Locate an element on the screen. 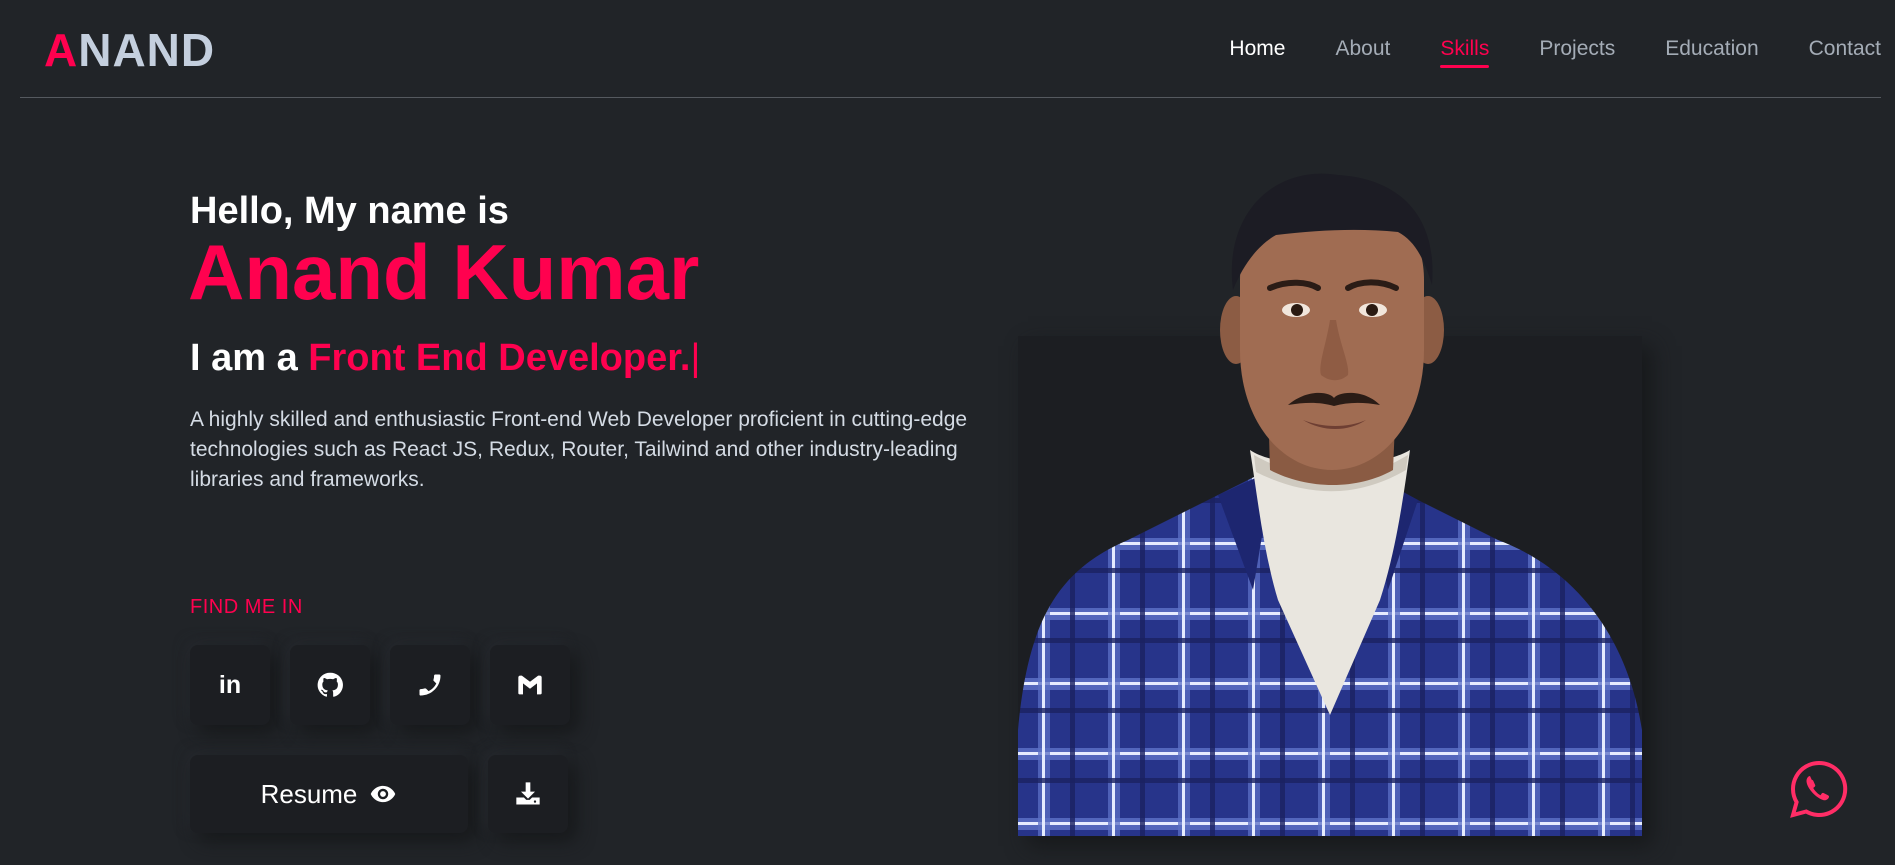 The height and width of the screenshot is (865, 1895). hero-name: Anand Kumar is located at coordinates (444, 272).